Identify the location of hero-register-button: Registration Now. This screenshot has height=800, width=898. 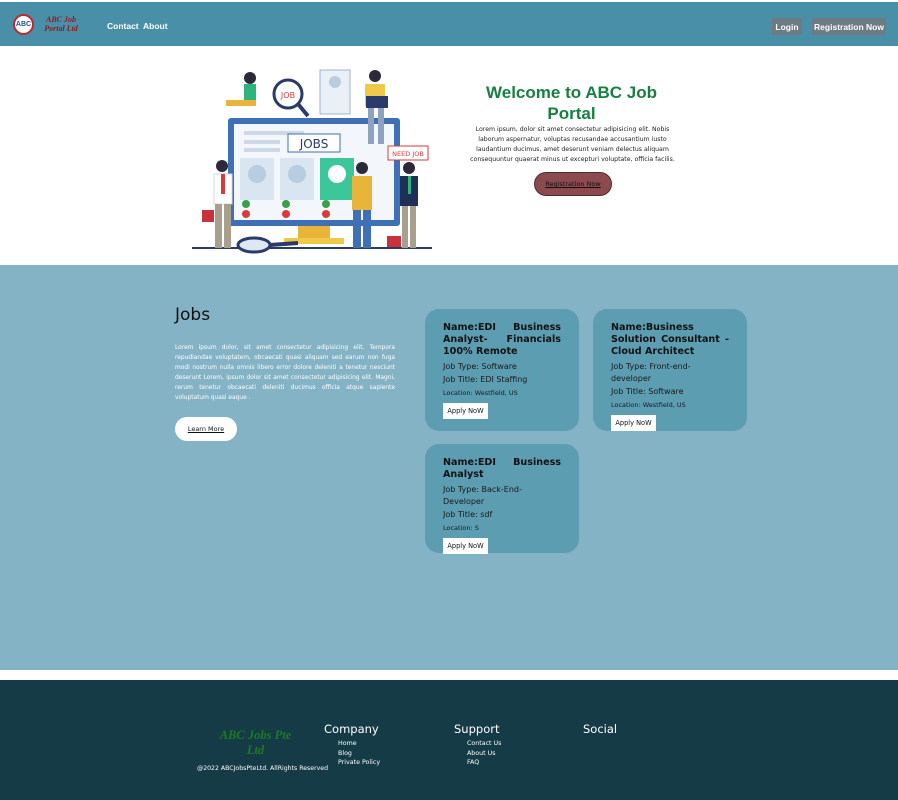
(573, 184).